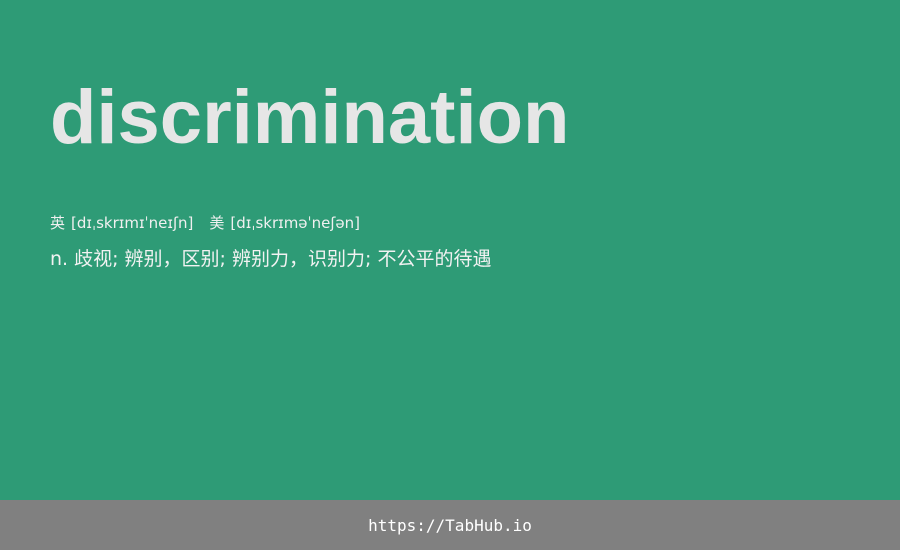 The height and width of the screenshot is (550, 900). Describe the element at coordinates (132, 223) in the screenshot. I see `uk-phonetic: [dɪˌskrɪmɪˈneɪʃn]` at that location.